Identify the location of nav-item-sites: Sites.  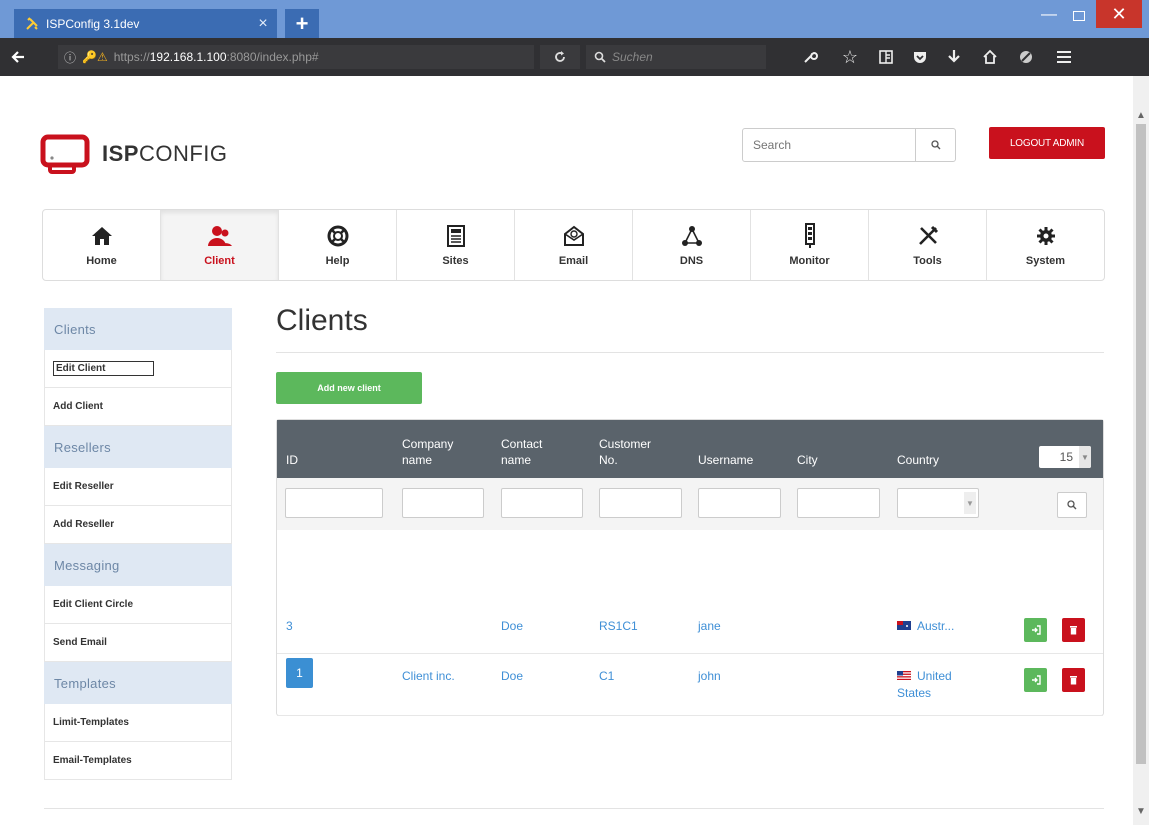
(456, 245).